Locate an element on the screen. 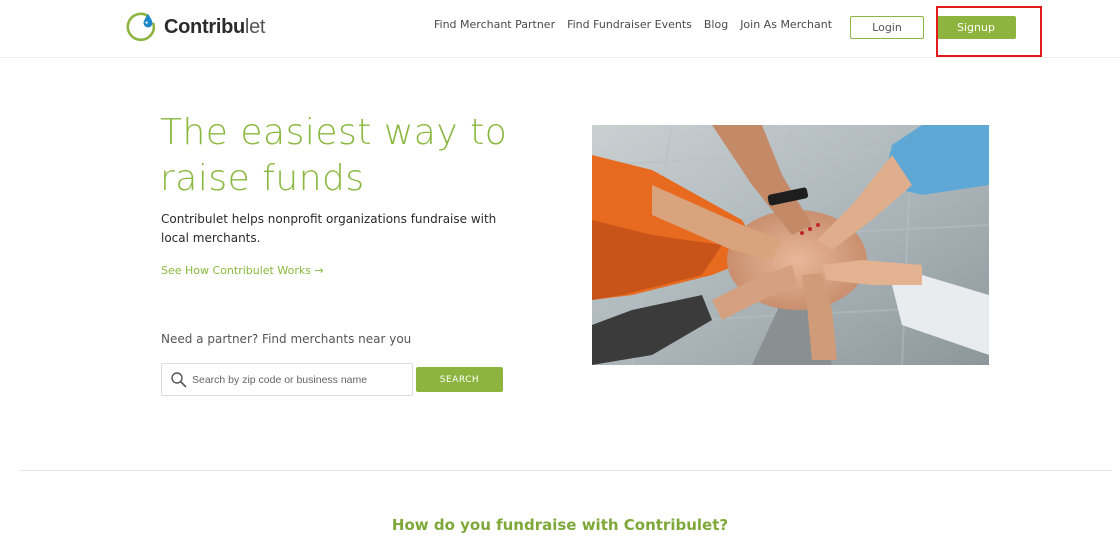 Image resolution: width=1120 pixels, height=560 pixels. login-button: Login is located at coordinates (887, 27).